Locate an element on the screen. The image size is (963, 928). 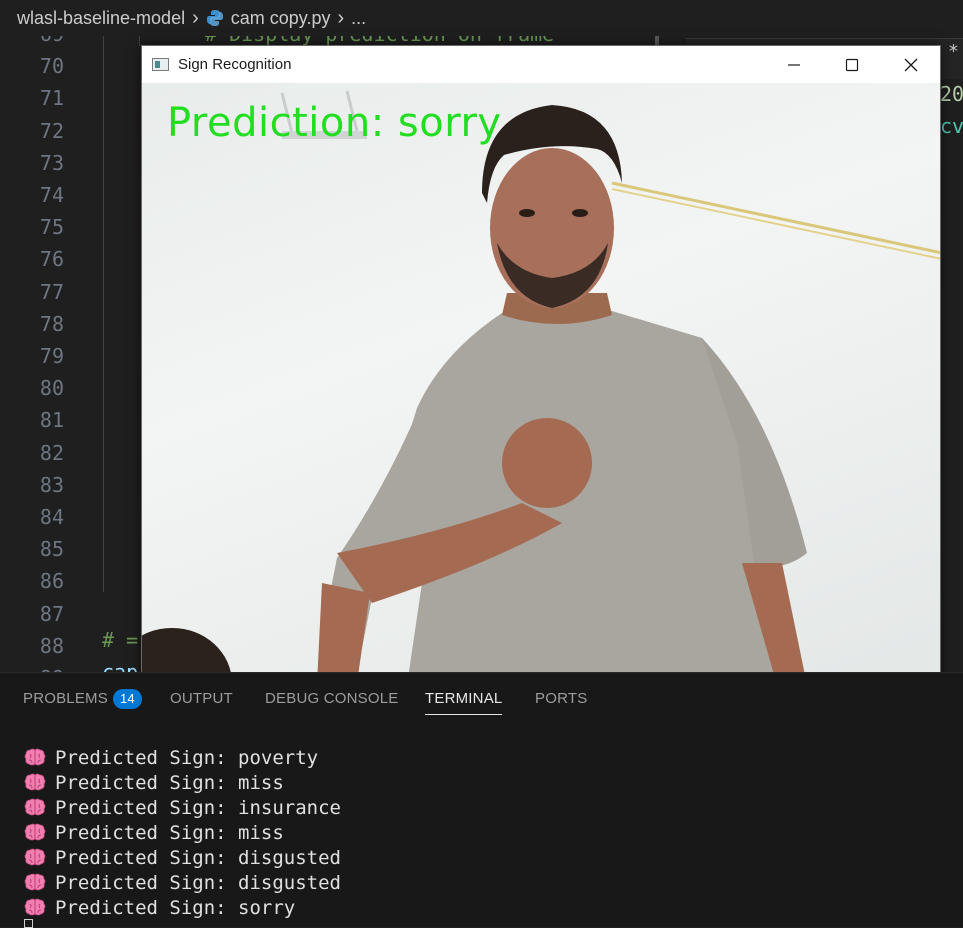
tab-debug-console: DEBUG CONSOLE is located at coordinates (331, 699).